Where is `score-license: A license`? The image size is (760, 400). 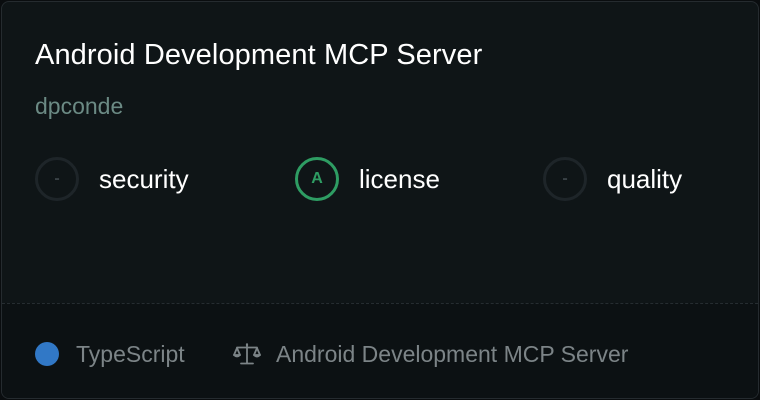
score-license: A license is located at coordinates (367, 179).